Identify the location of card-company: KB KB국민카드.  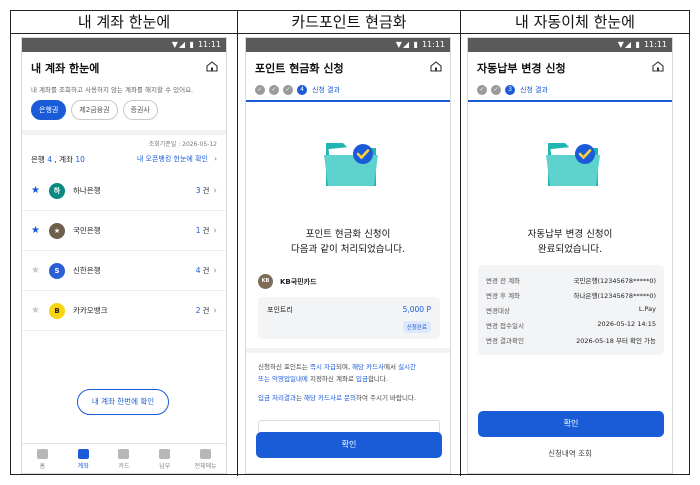
(287, 281).